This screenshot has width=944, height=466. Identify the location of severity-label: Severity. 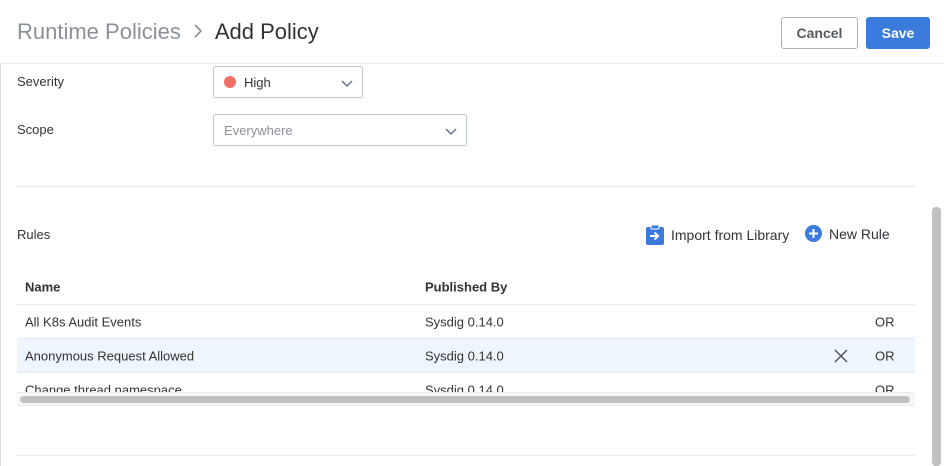
(40, 81).